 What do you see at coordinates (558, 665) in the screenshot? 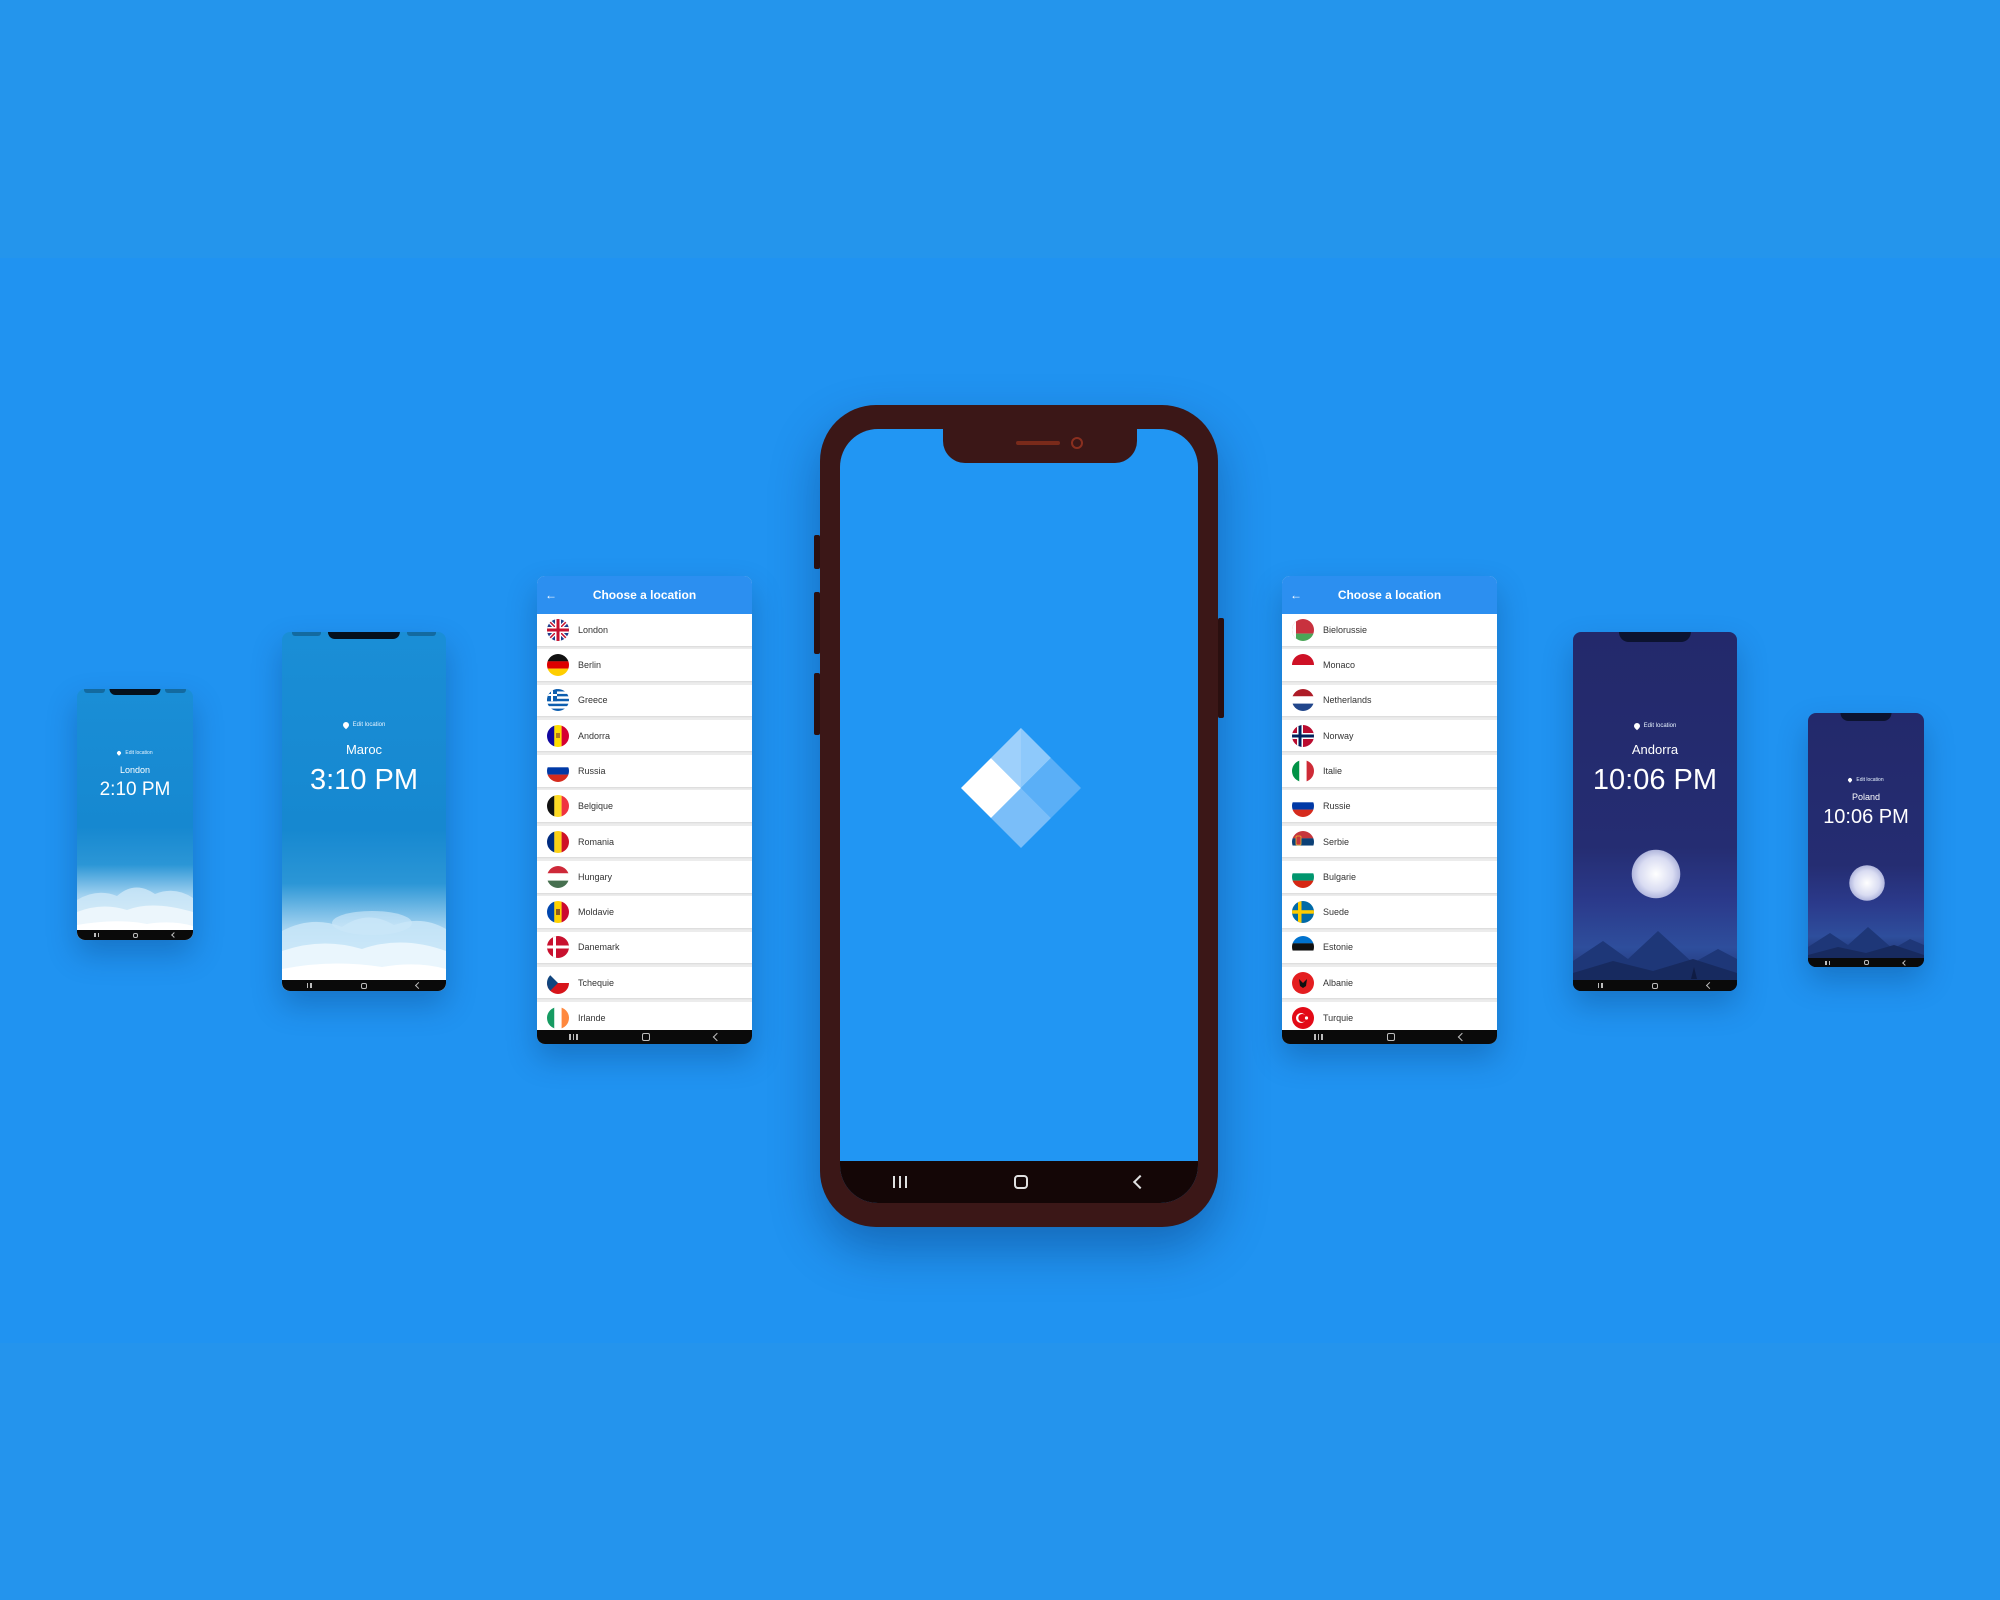
I see `germany-flag-icon` at bounding box center [558, 665].